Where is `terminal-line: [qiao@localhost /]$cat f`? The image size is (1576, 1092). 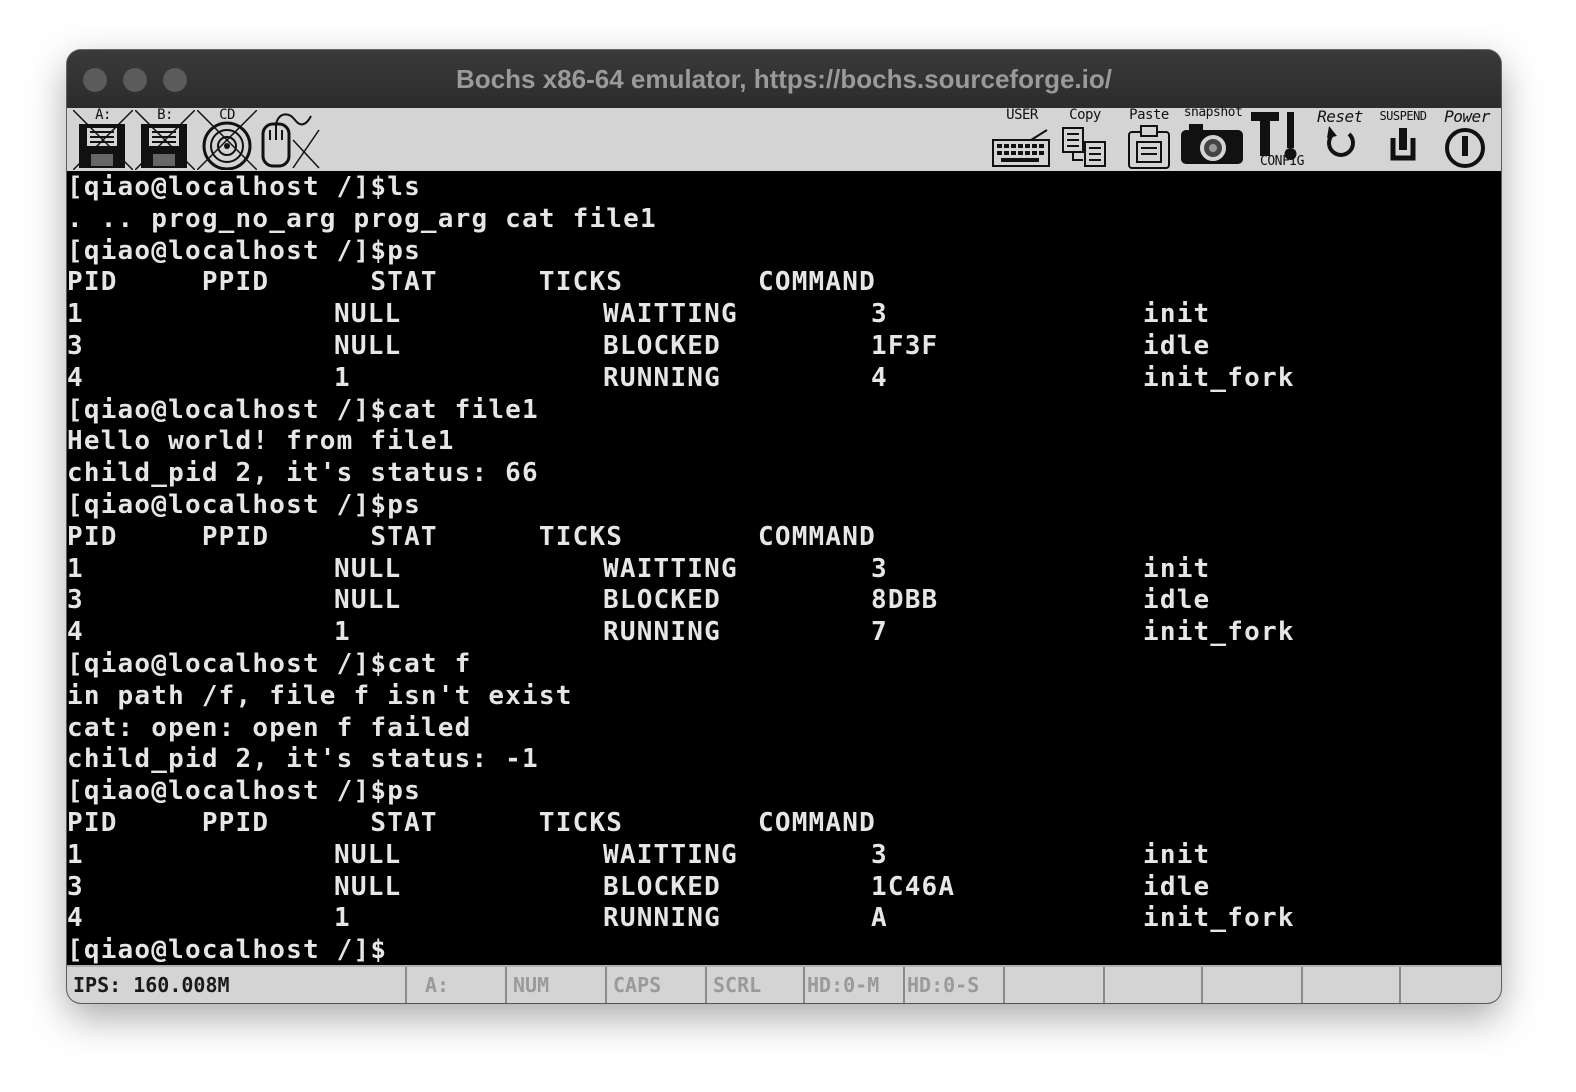
terminal-line: [qiao@localhost /]$cat f is located at coordinates (269, 664).